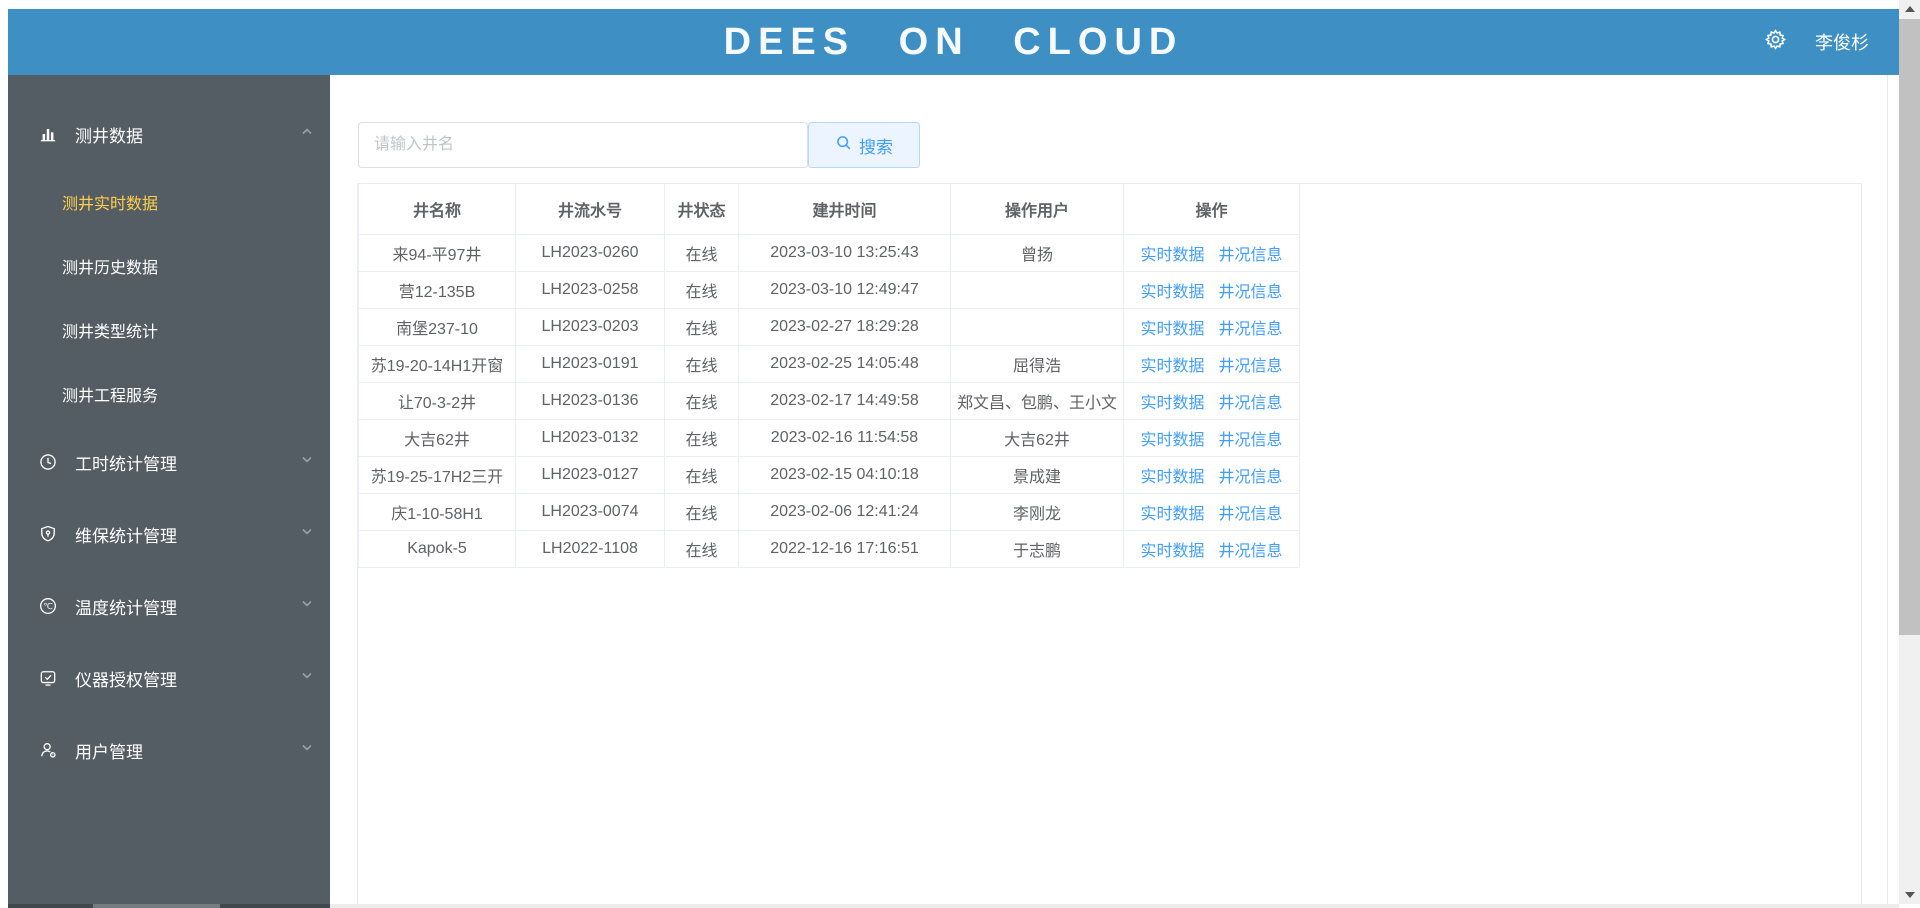  What do you see at coordinates (590, 364) in the screenshot?
I see `cell-serial: LH2023-0191` at bounding box center [590, 364].